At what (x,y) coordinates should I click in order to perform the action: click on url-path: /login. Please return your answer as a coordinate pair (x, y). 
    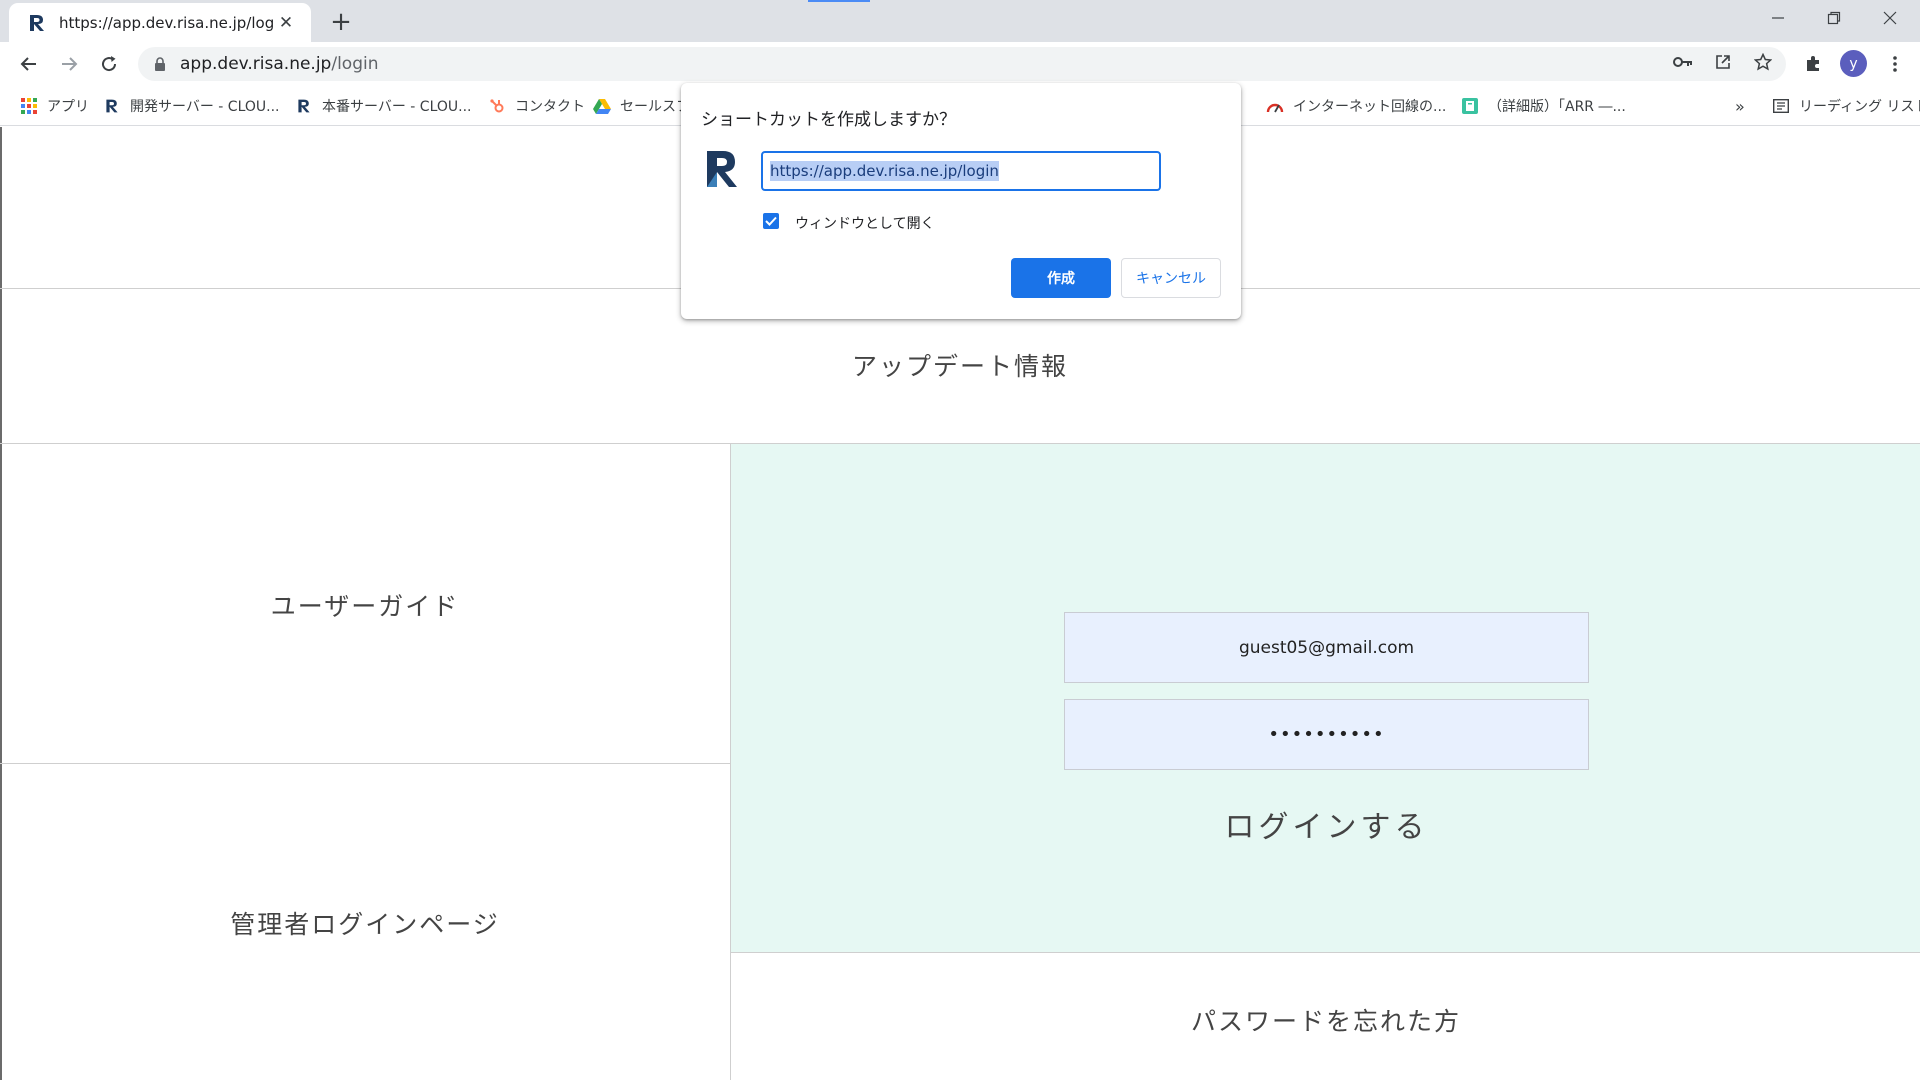
    Looking at the image, I should click on (355, 64).